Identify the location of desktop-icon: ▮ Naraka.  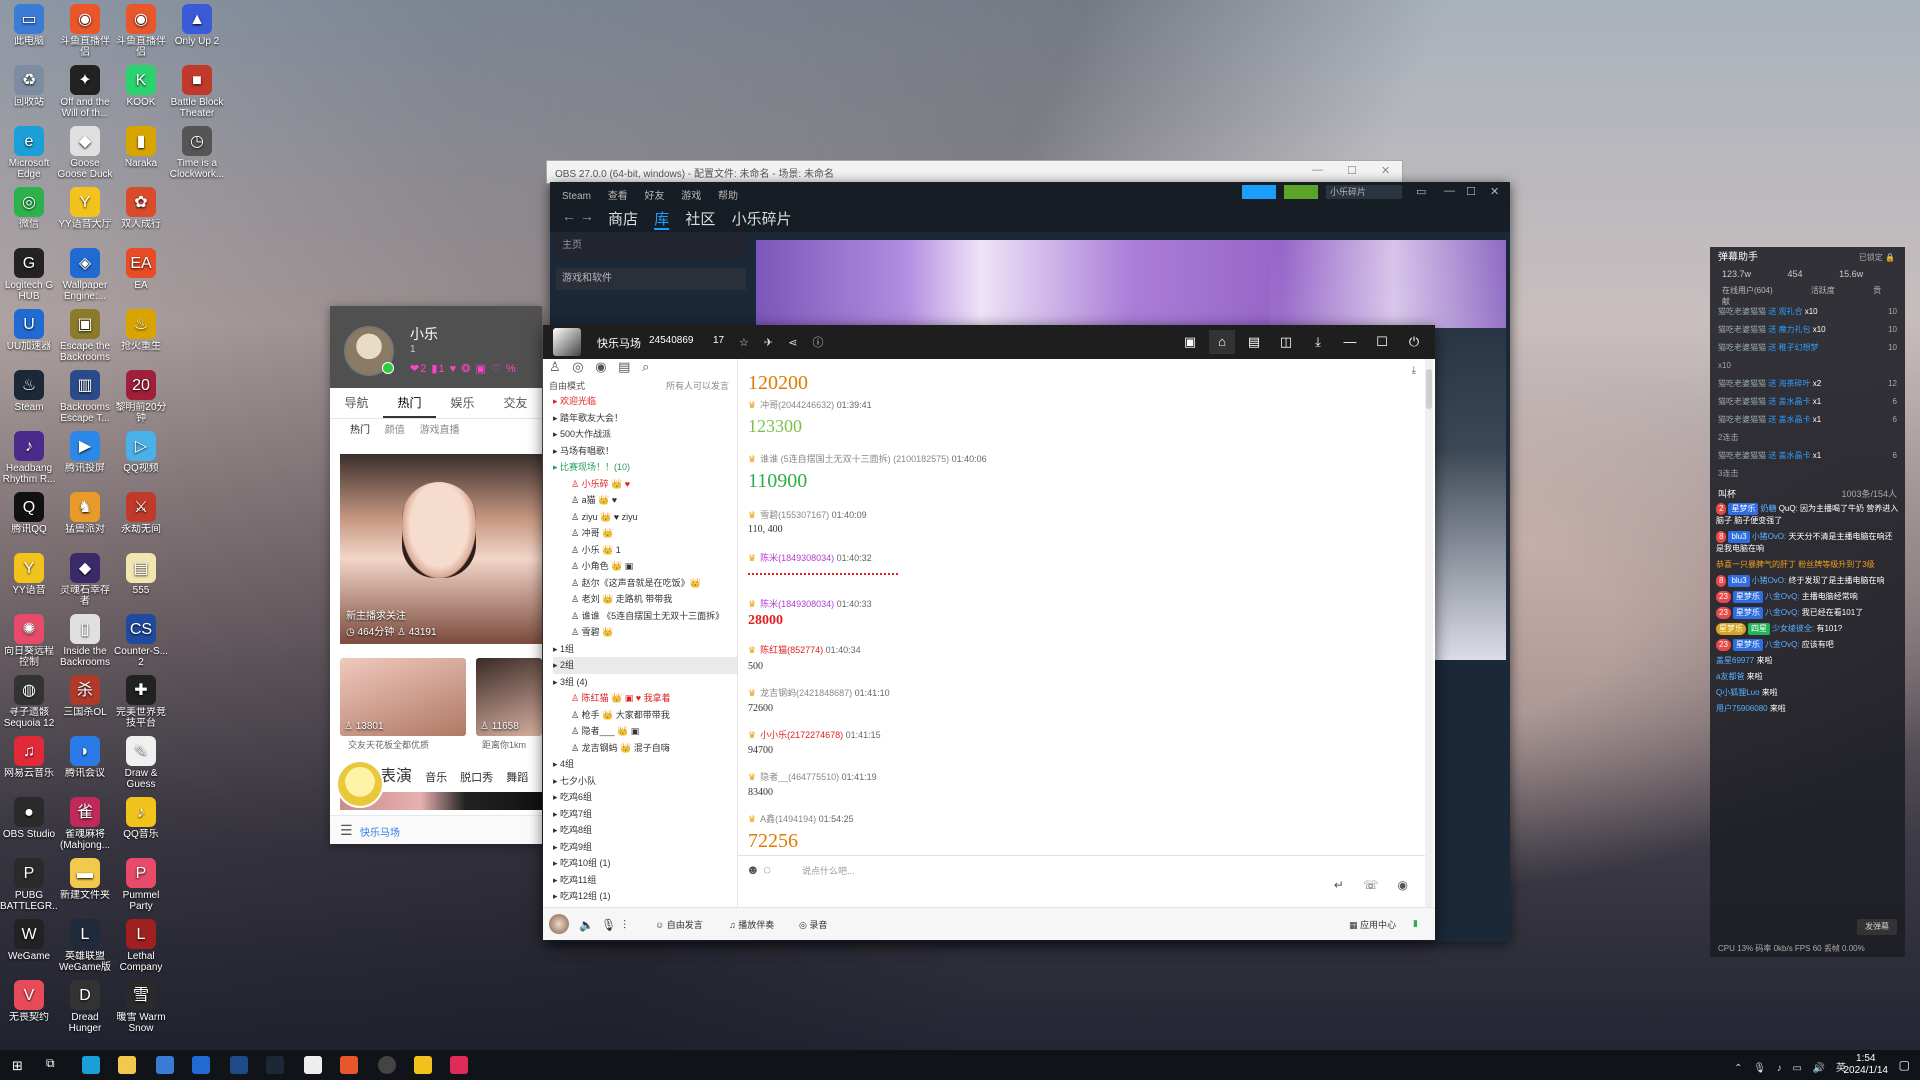
(141, 153).